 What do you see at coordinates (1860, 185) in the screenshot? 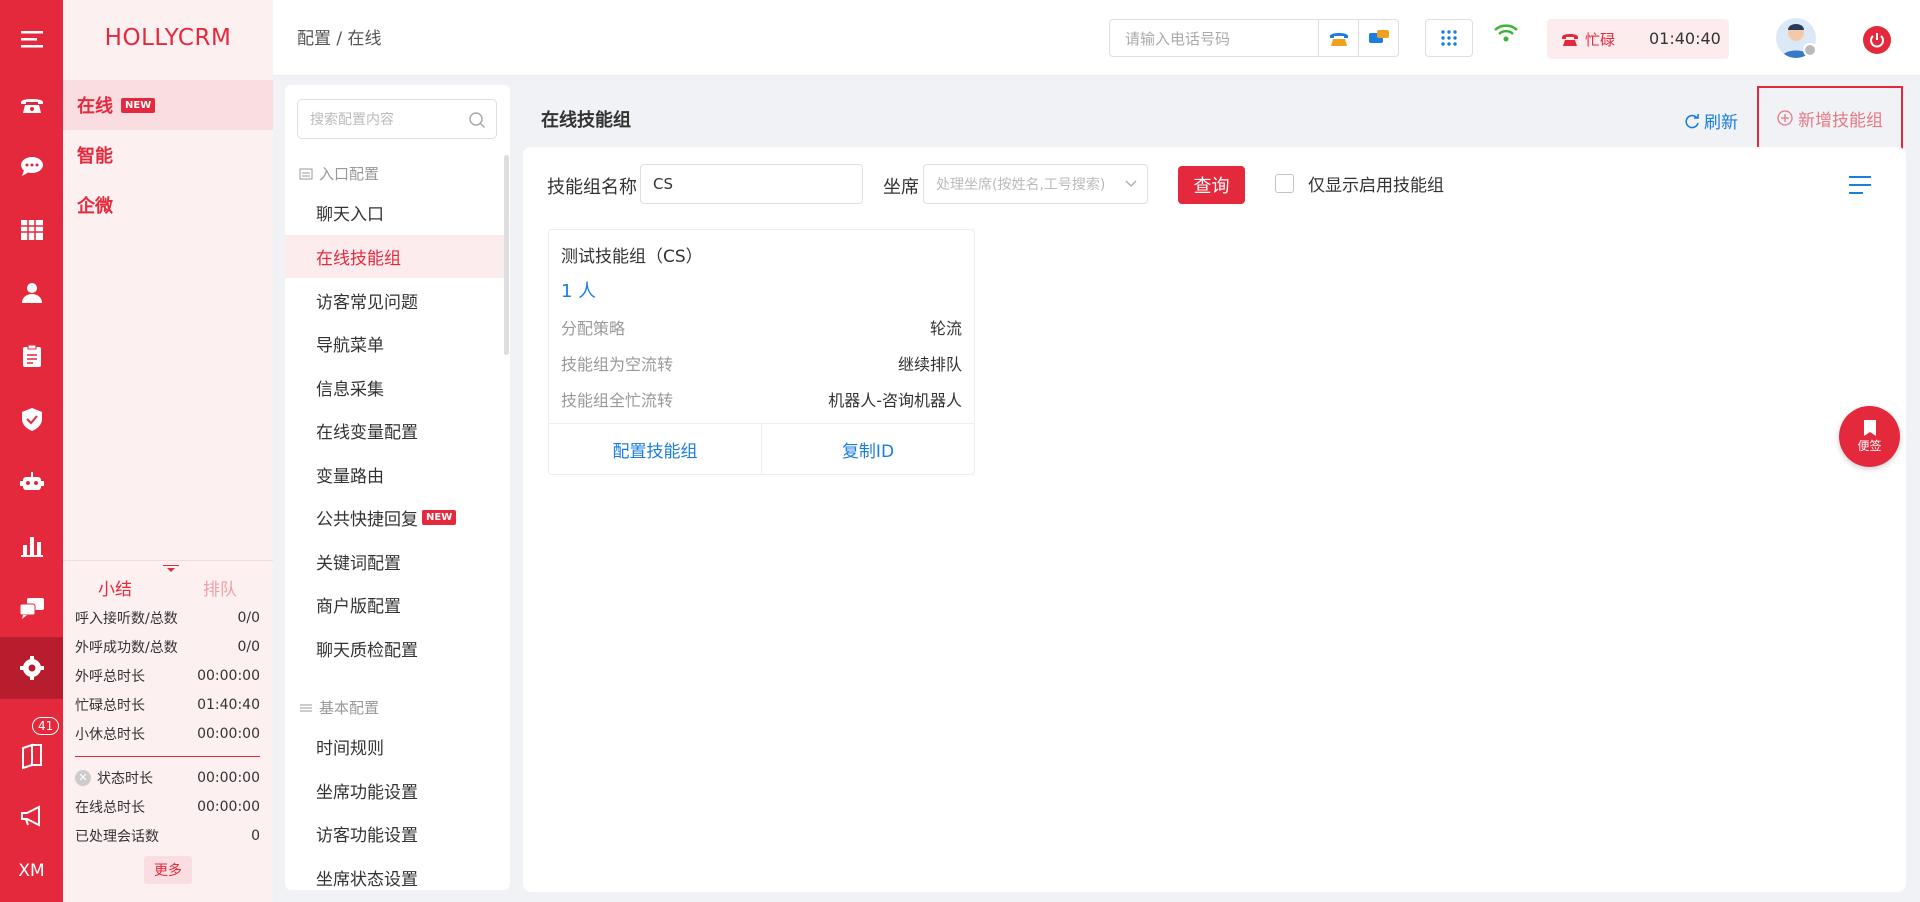
I see `list-view-icon` at bounding box center [1860, 185].